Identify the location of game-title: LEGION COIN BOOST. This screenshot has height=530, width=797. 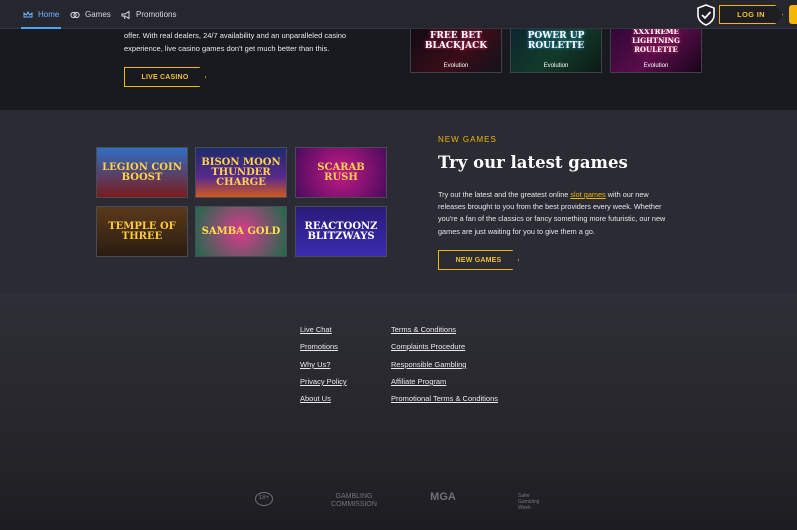
(142, 172).